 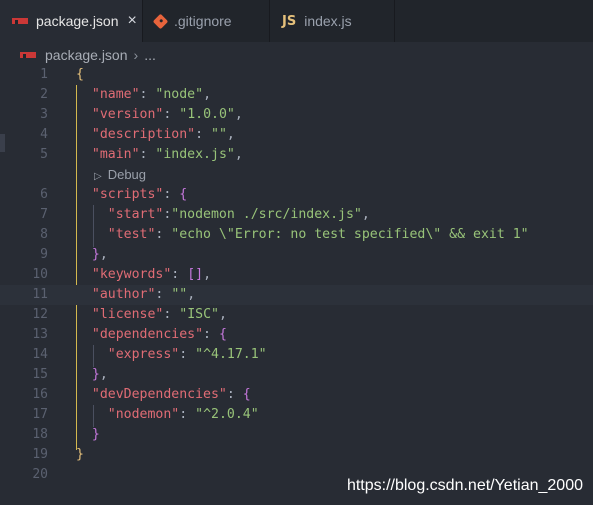 What do you see at coordinates (296, 435) in the screenshot?
I see `code-line: 18 }` at bounding box center [296, 435].